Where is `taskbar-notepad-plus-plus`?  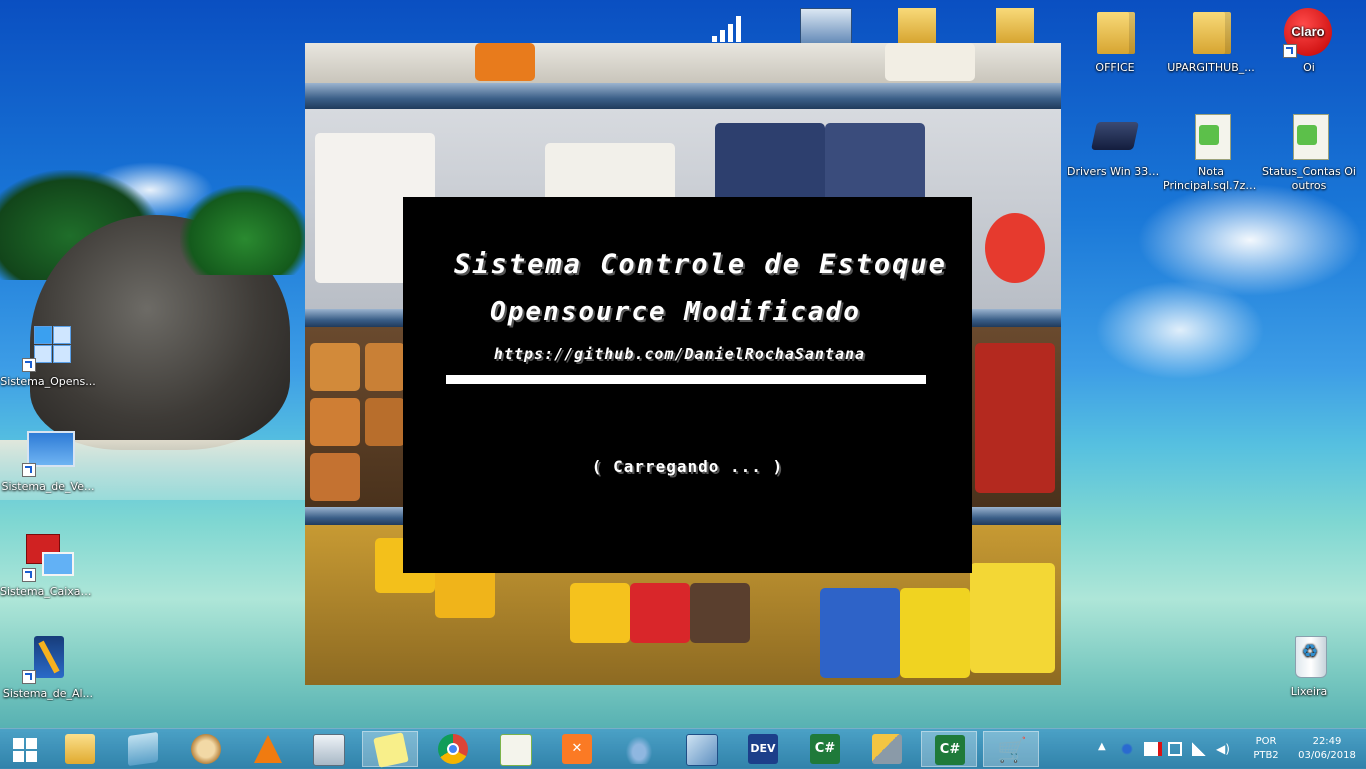
taskbar-notepad-plus-plus is located at coordinates (515, 749).